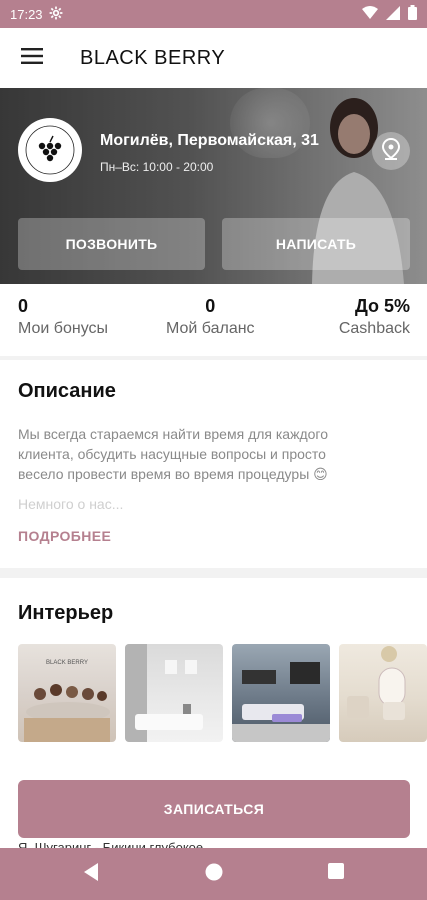 The width and height of the screenshot is (427, 900). I want to click on home-icon, so click(214, 874).